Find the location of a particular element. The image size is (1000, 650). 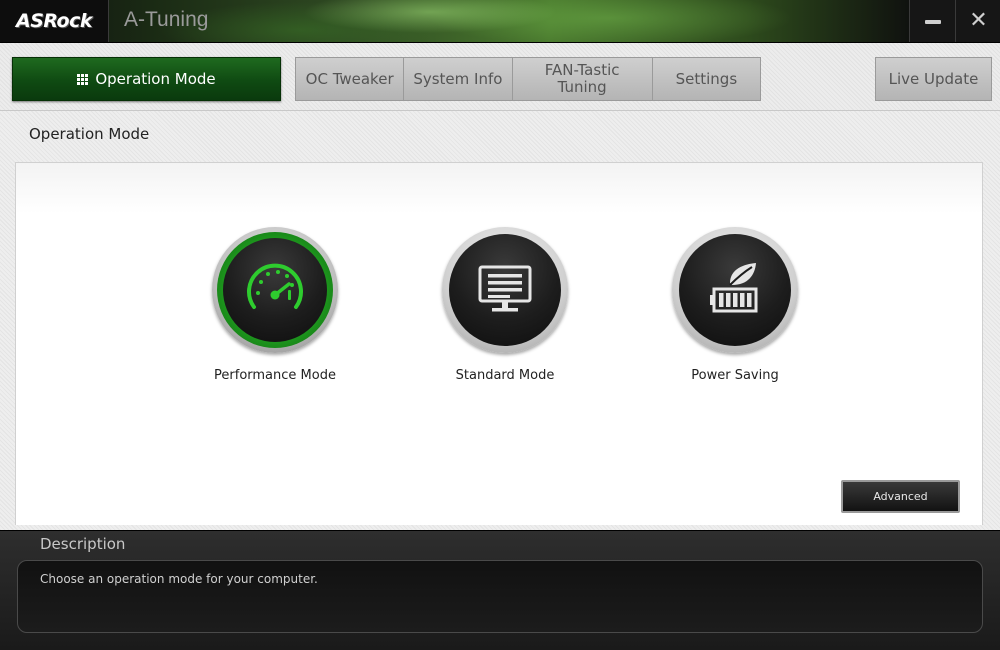

page-title: Operation Mode is located at coordinates (89, 134).